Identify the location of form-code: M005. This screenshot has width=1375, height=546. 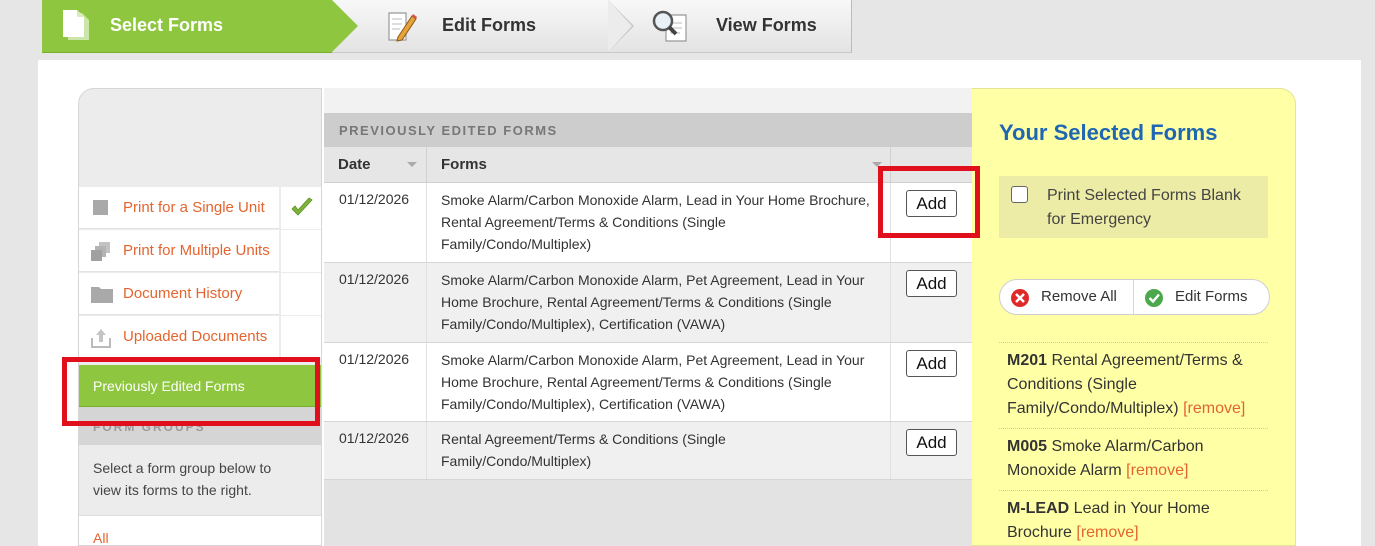
(1027, 446).